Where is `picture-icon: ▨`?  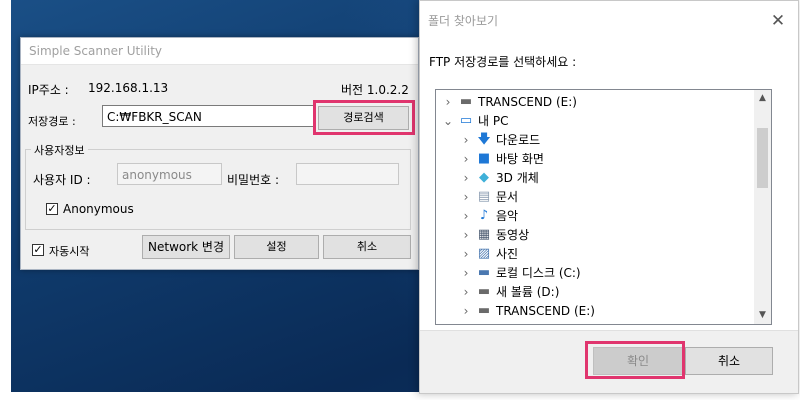
picture-icon: ▨ is located at coordinates (484, 253).